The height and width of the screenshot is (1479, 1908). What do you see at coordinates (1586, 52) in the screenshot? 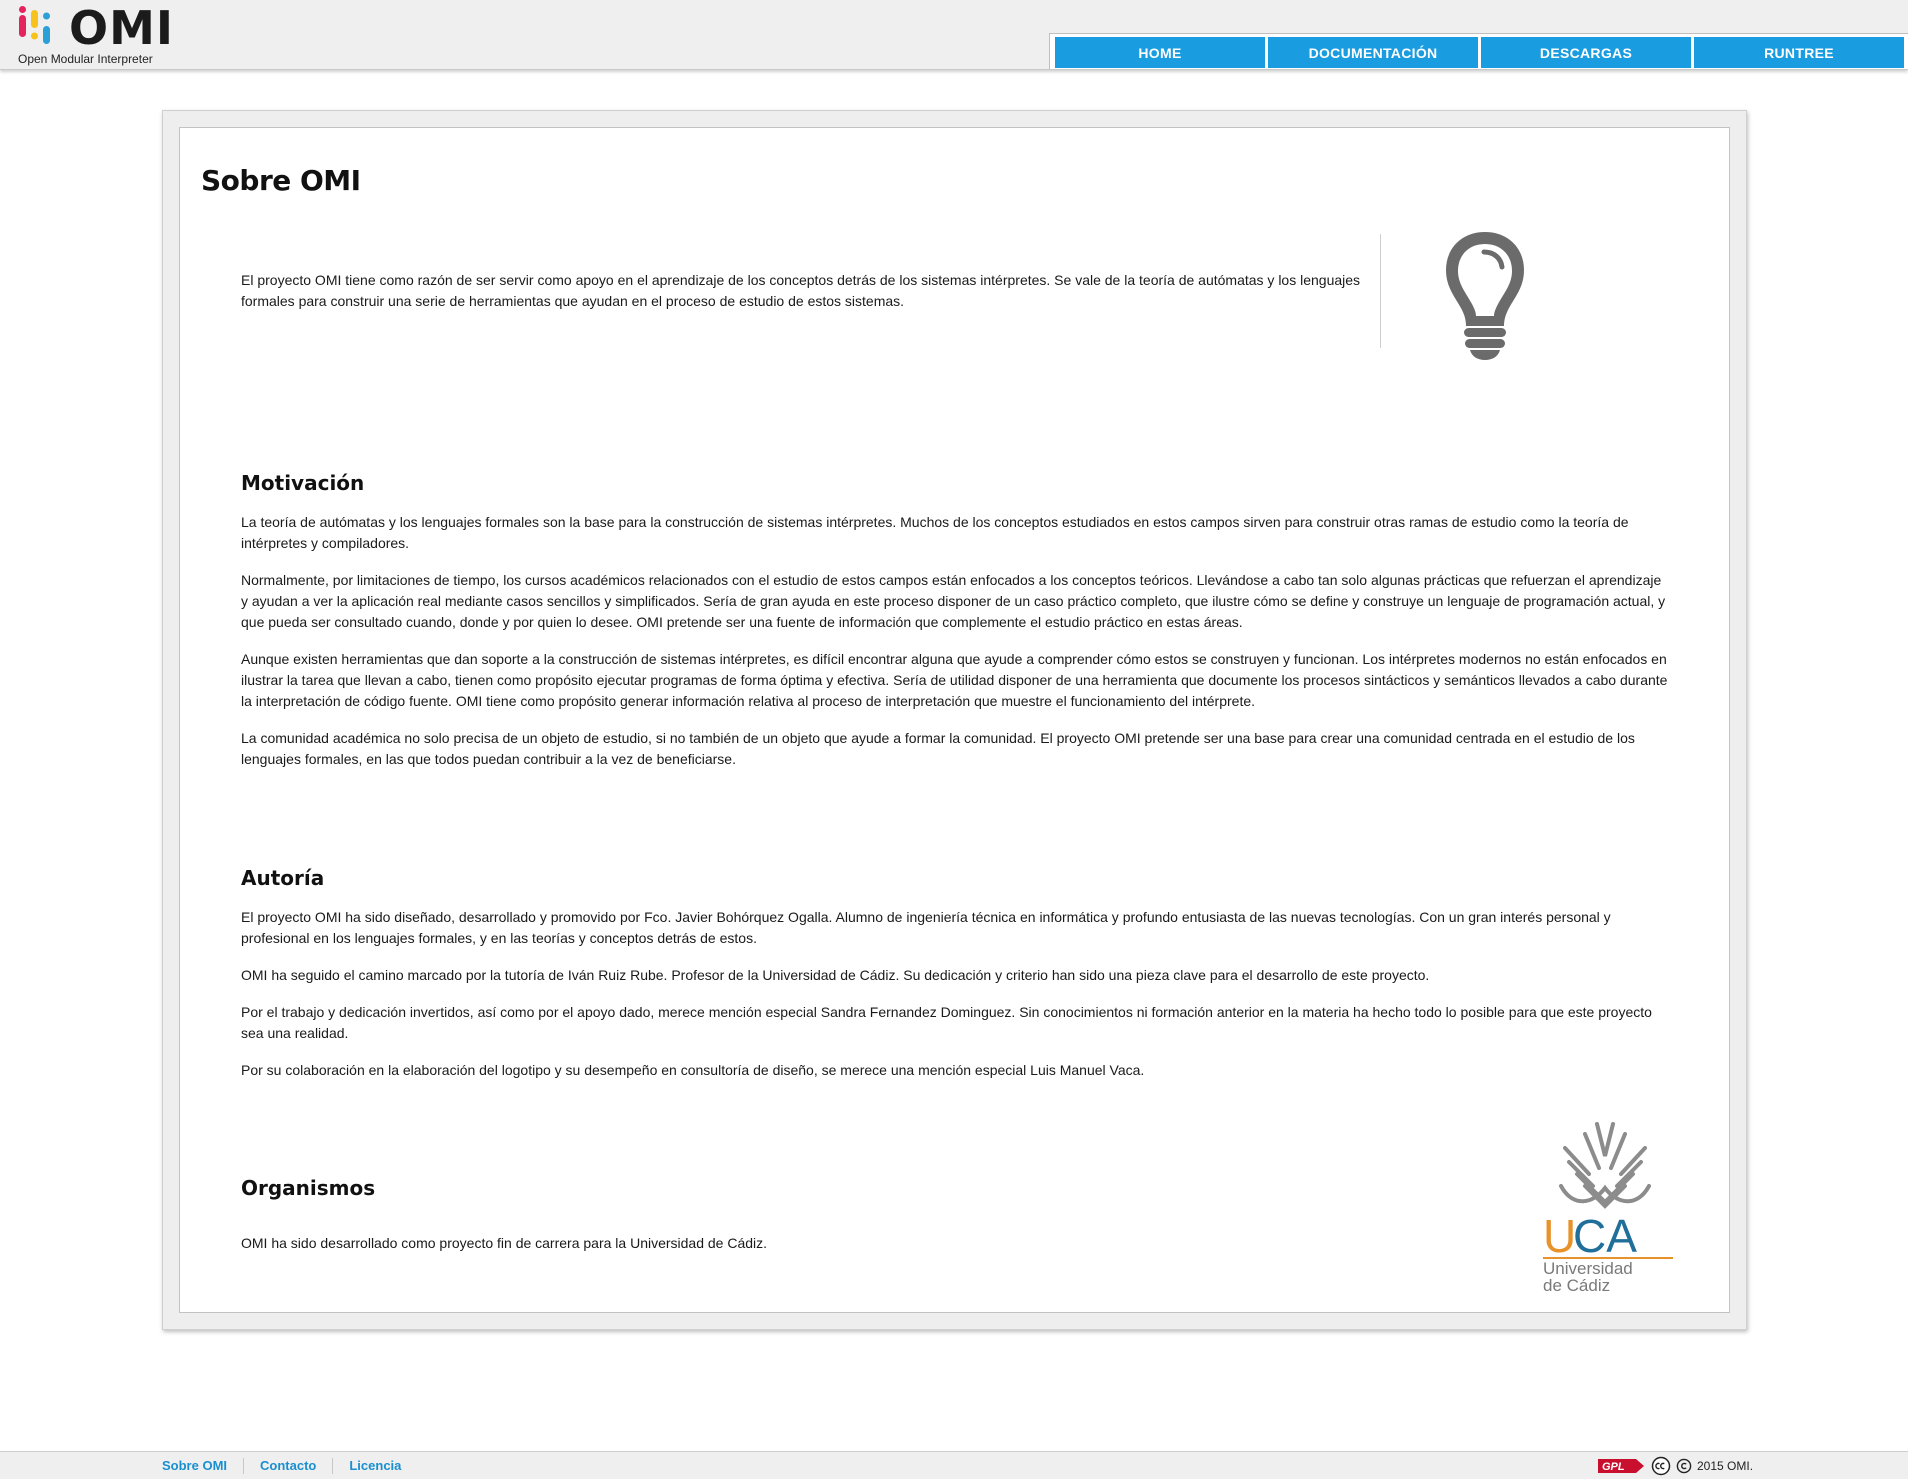
I see `nav-descargas: DESCARGAS` at bounding box center [1586, 52].